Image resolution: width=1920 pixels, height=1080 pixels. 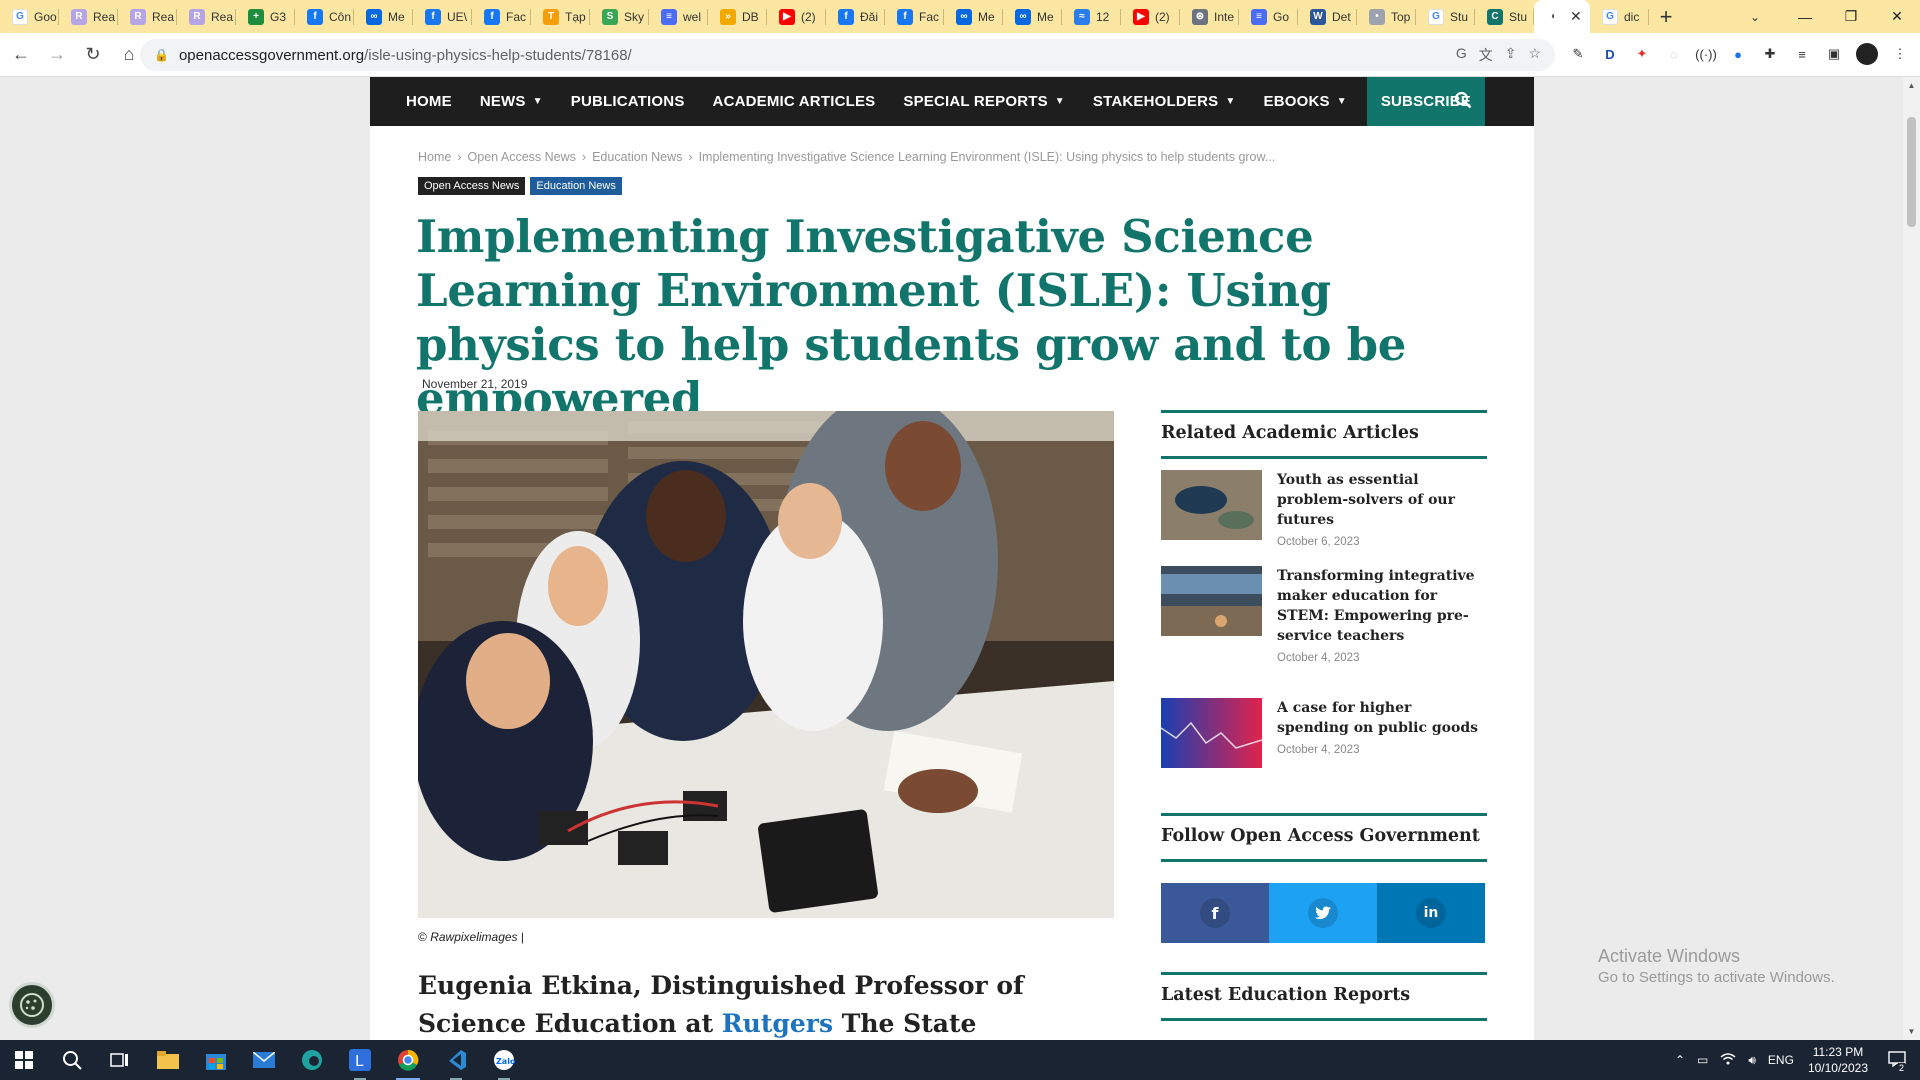 What do you see at coordinates (1164, 101) in the screenshot?
I see `nav-item-stakeholders: STAKEHOLDERS ▼` at bounding box center [1164, 101].